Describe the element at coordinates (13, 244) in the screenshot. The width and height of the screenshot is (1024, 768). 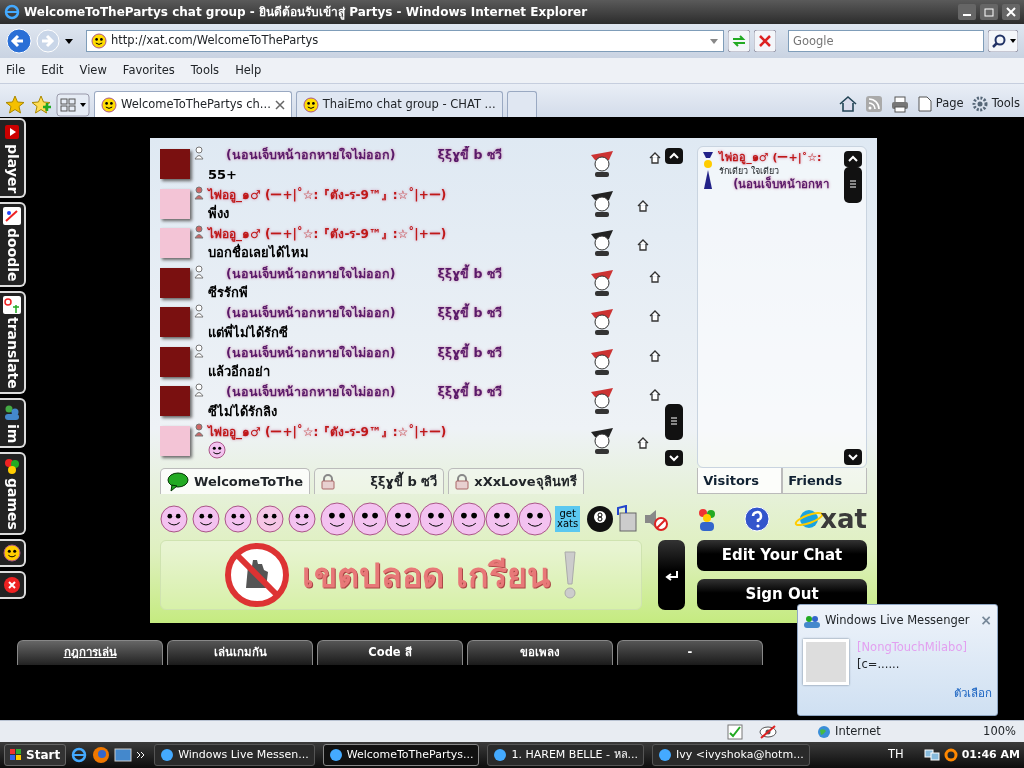
I see `side-app-tab: doodle` at that location.